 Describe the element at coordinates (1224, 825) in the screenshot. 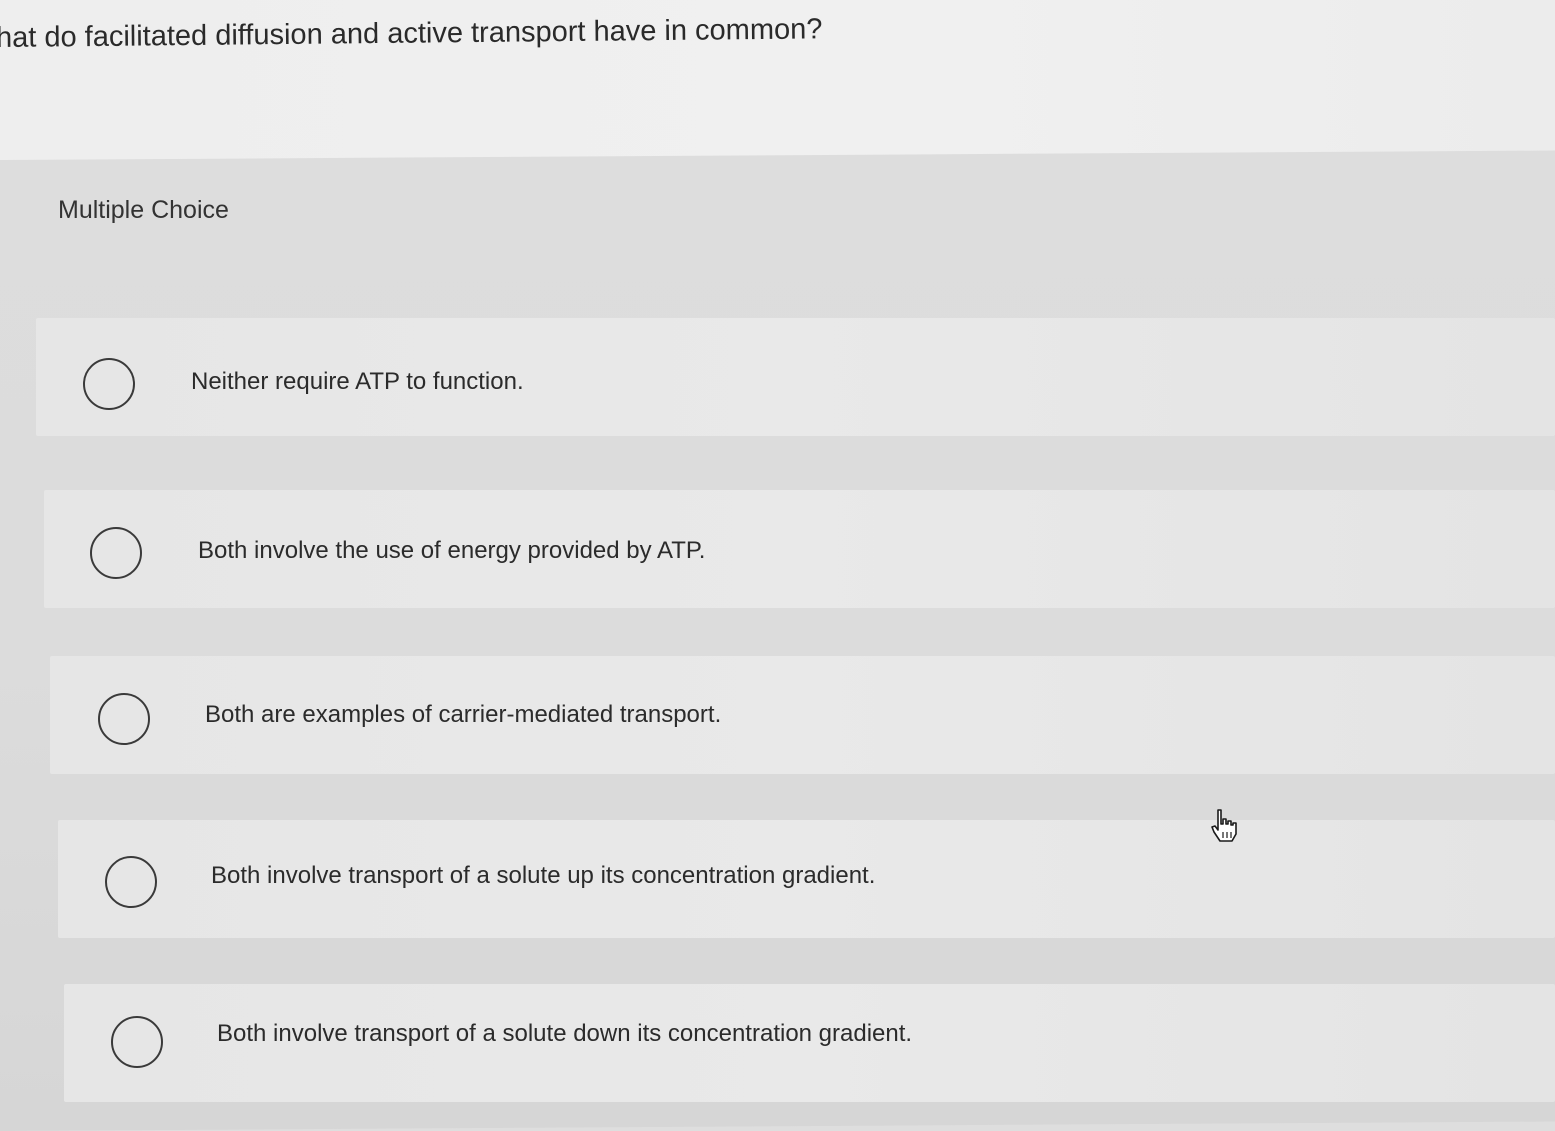

I see `hand-pointer-icon` at that location.